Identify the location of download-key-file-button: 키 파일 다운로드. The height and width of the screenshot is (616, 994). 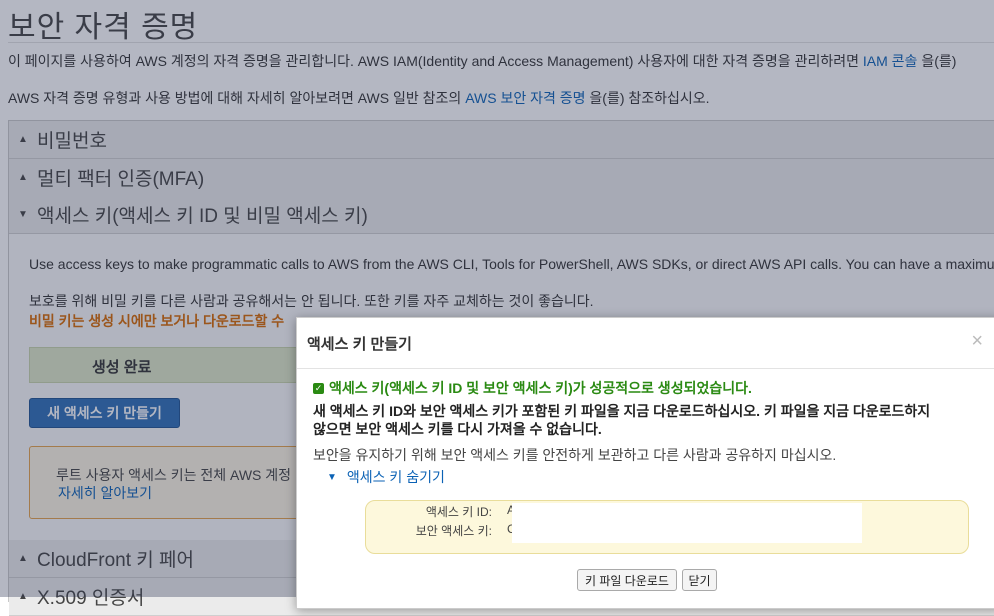
(627, 580).